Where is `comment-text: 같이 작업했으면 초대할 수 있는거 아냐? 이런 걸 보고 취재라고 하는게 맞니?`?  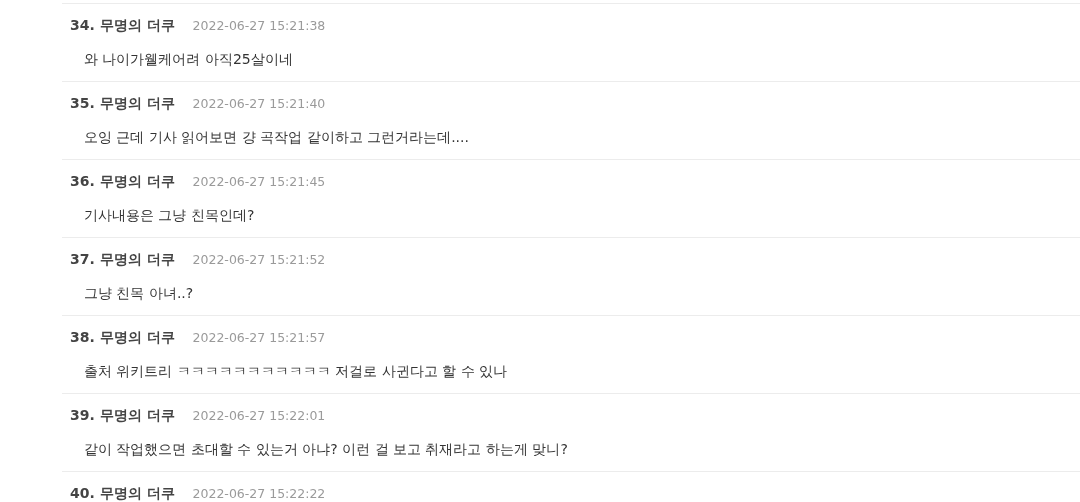
comment-text: 같이 작업했으면 초대할 수 있는거 아냐? 이런 걸 보고 취재라고 하는게 맞니? is located at coordinates (326, 449).